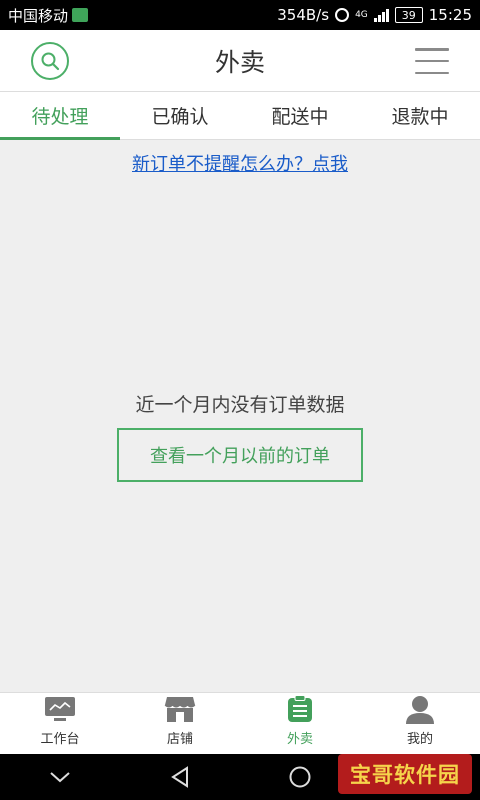  I want to click on tab-refunding: 退款中, so click(420, 115).